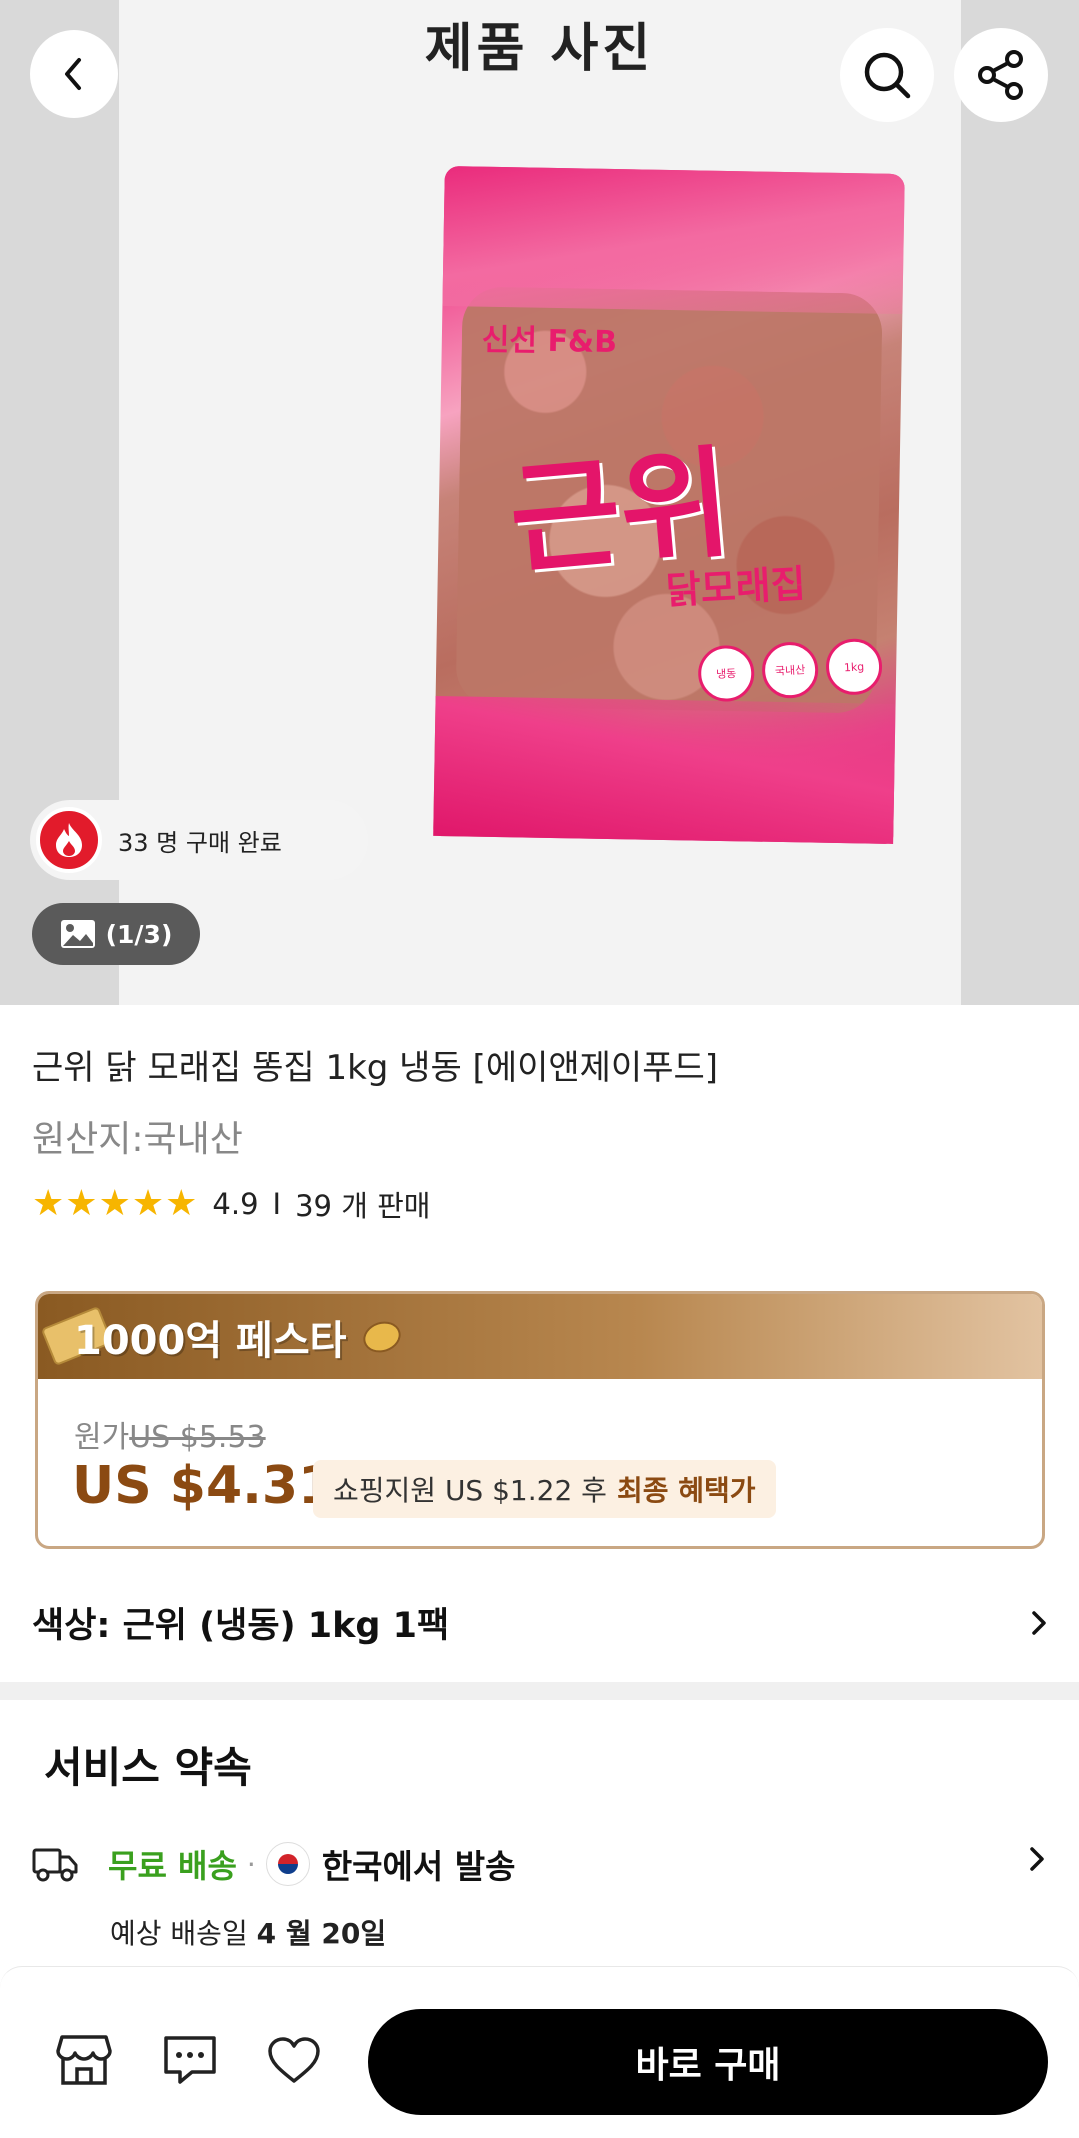 This screenshot has height=2138, width=1079. Describe the element at coordinates (363, 1206) in the screenshot. I see `sold-count: 39 개 판매` at that location.